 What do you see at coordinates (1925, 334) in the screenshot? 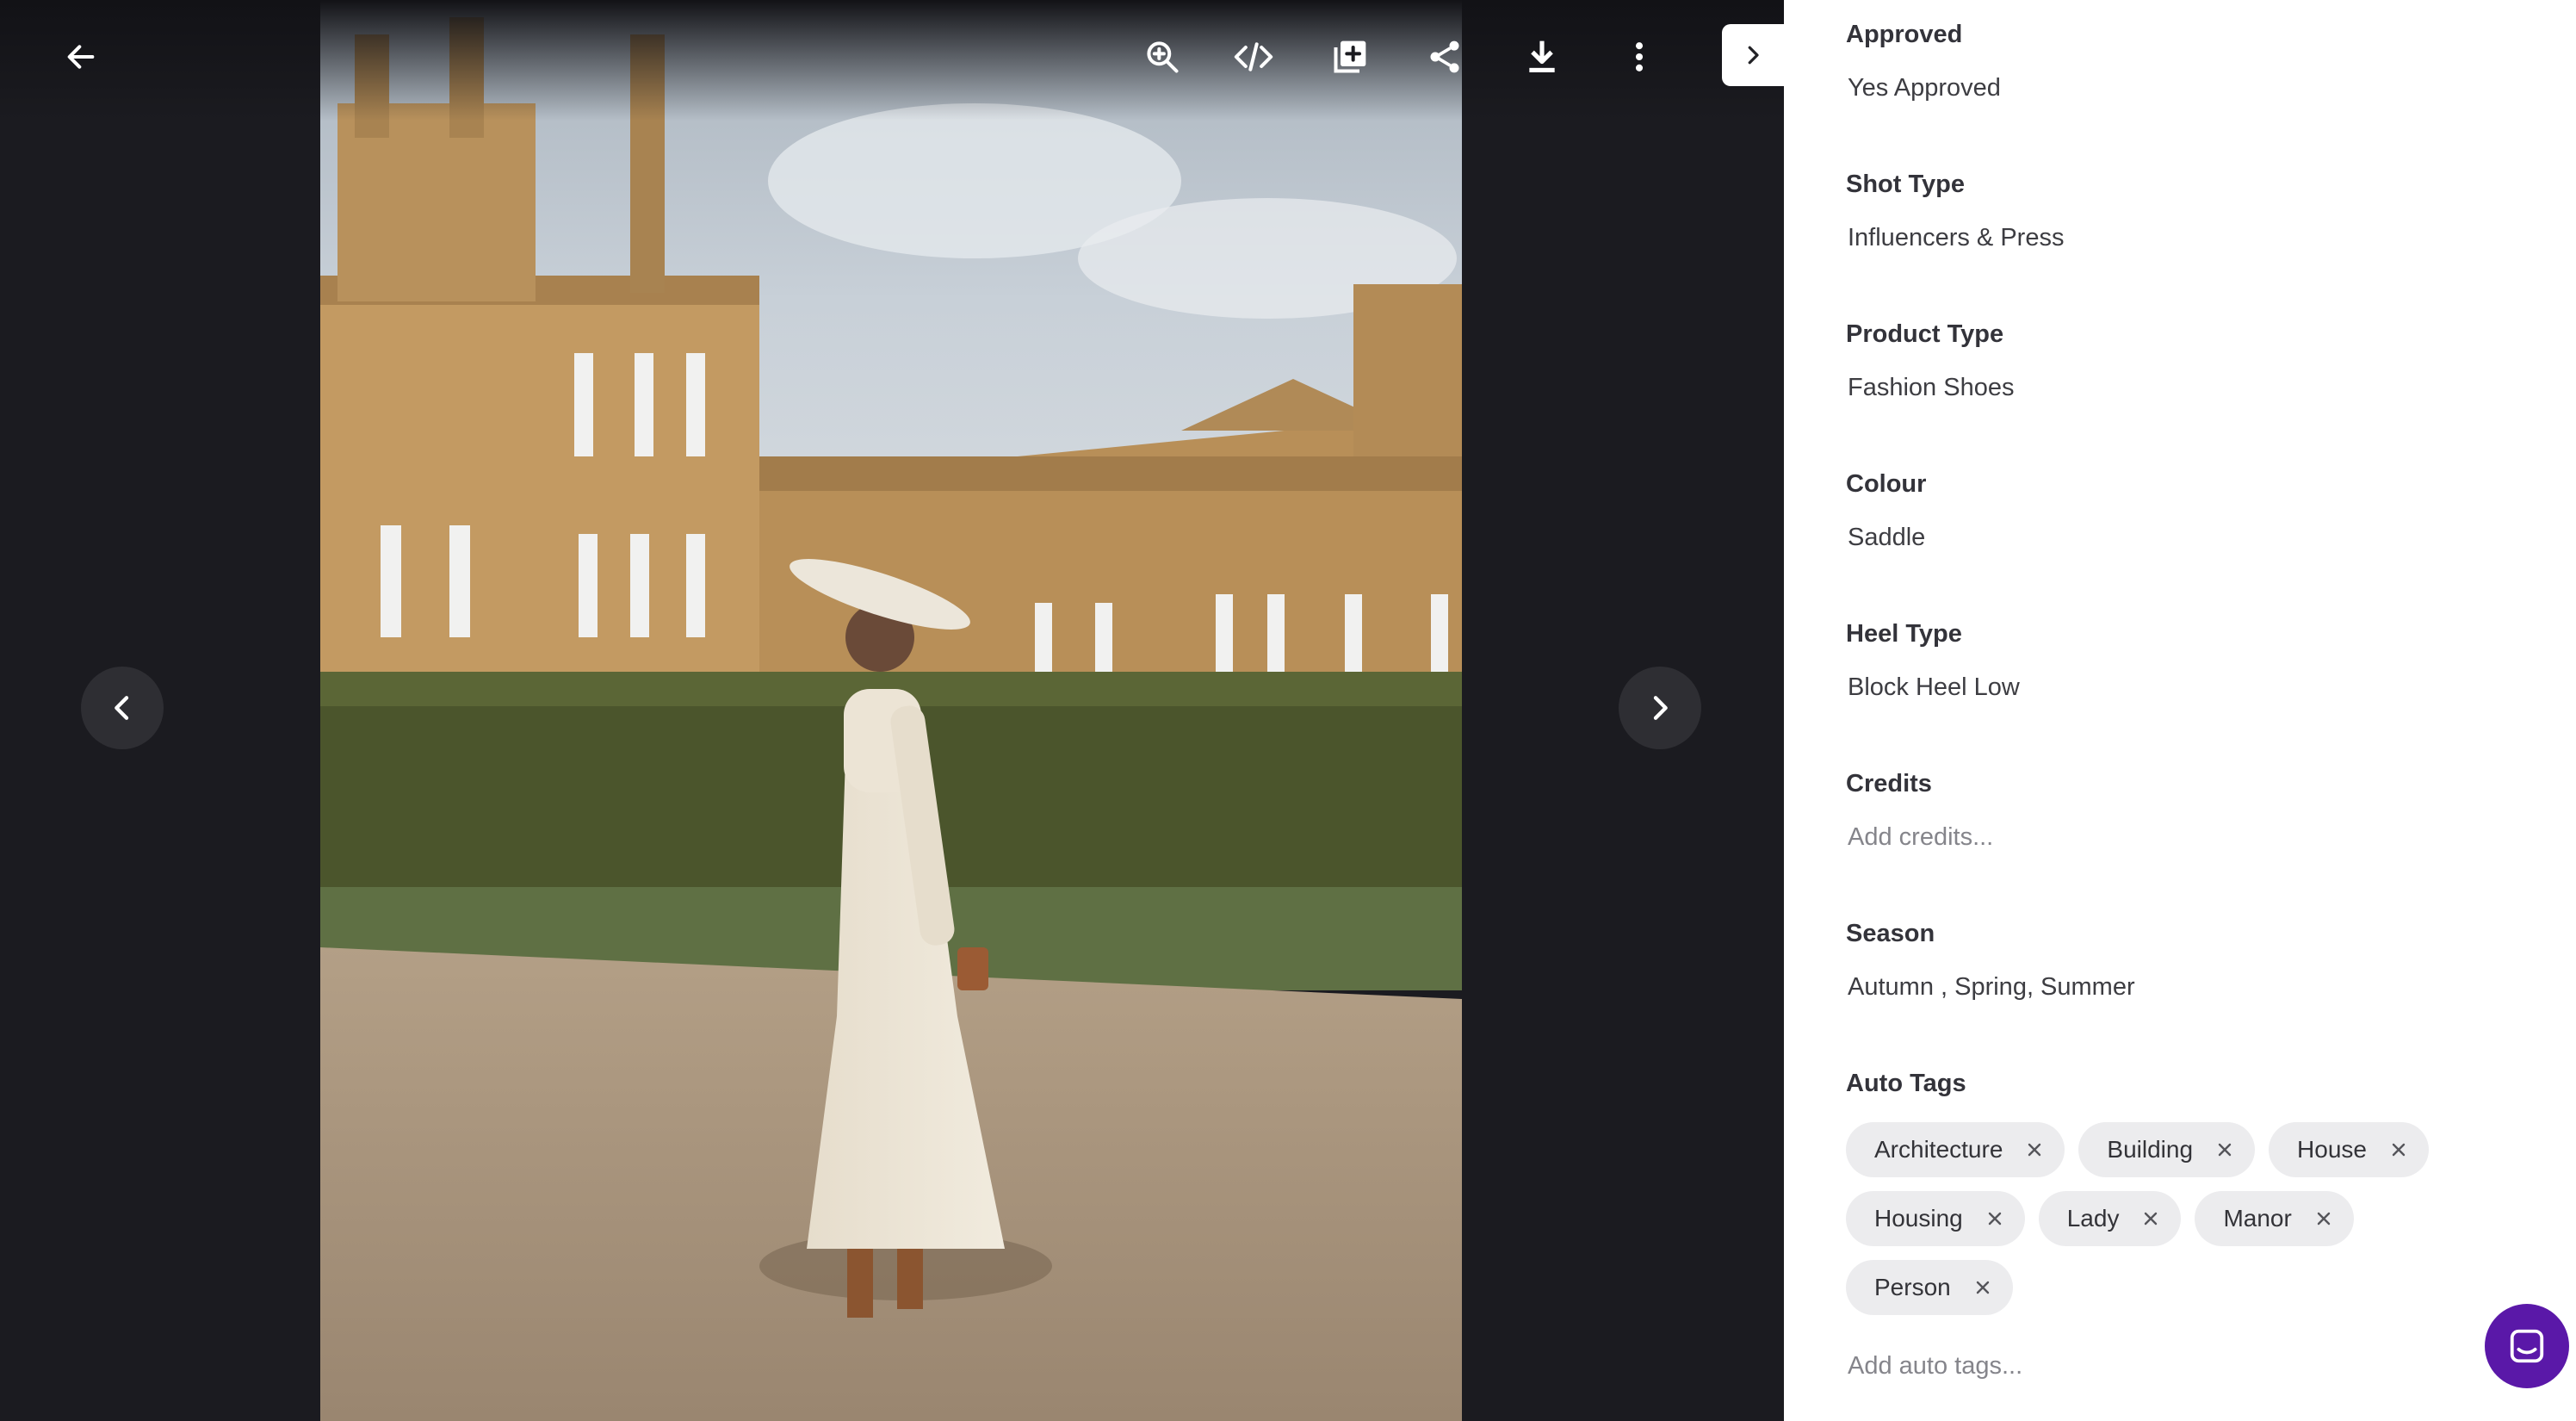
I see `field-label: Product Type` at bounding box center [1925, 334].